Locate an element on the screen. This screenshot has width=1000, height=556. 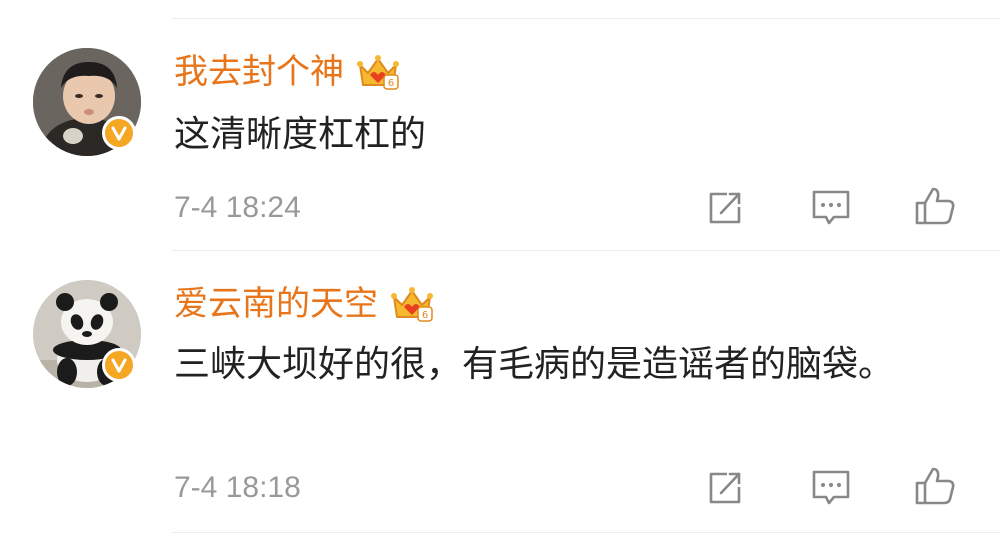
username-text: 爱云南的天空 is located at coordinates (276, 304).